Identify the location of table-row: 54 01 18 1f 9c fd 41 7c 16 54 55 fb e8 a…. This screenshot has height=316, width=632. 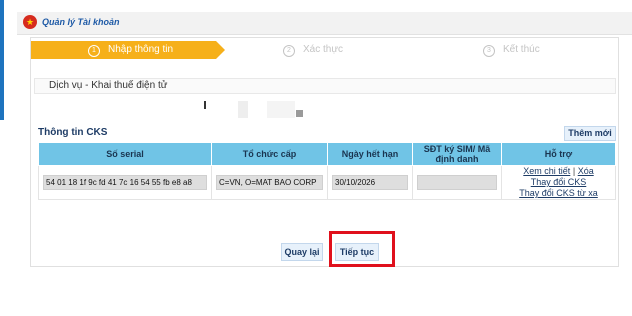
(327, 182).